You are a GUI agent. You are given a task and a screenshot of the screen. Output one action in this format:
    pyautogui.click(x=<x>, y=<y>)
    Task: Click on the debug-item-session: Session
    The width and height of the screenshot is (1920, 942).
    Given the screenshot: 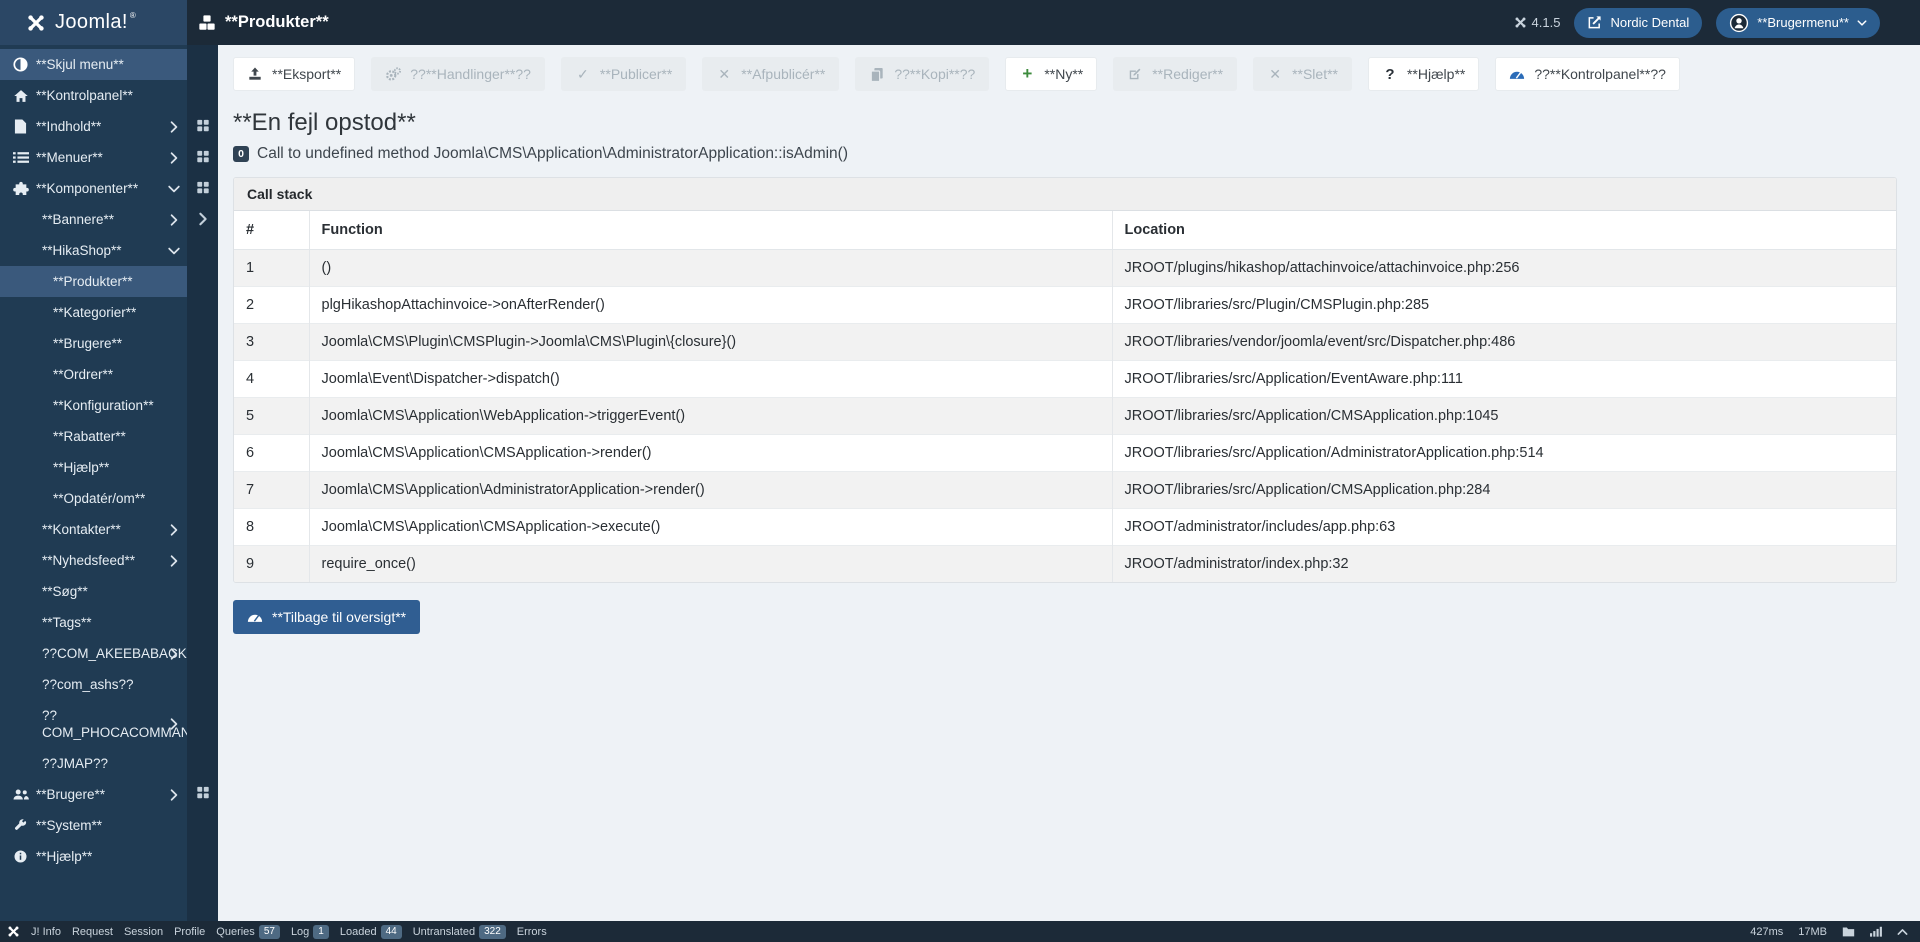 What is the action you would take?
    pyautogui.click(x=143, y=932)
    